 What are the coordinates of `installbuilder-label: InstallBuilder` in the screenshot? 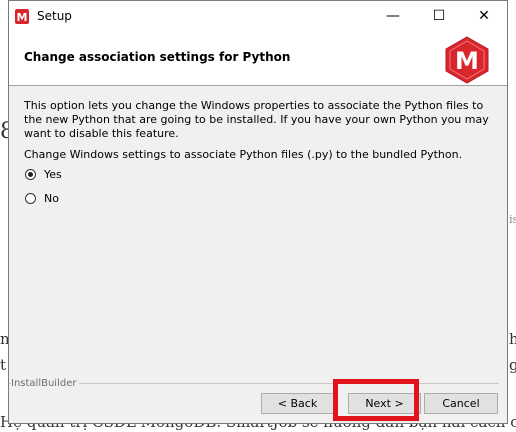 It's located at (45, 383).